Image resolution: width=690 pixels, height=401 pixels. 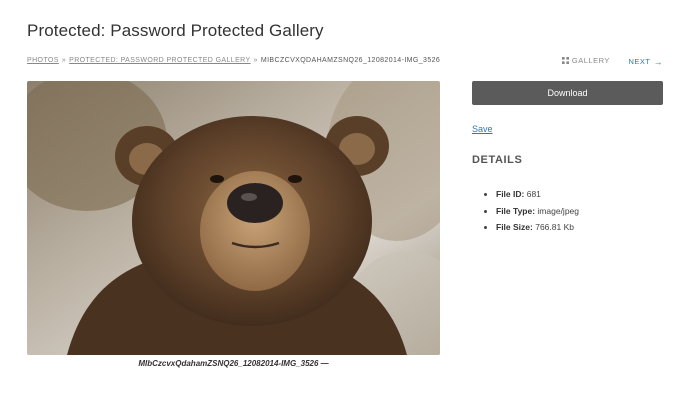 What do you see at coordinates (497, 160) in the screenshot?
I see `details-heading: DETAILS` at bounding box center [497, 160].